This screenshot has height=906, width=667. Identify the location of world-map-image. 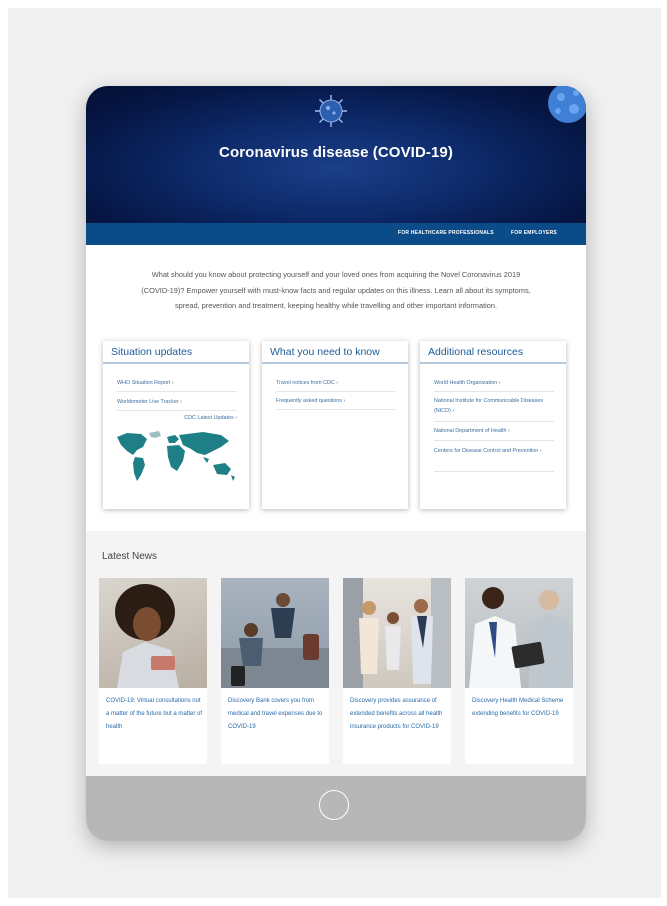
(176, 456).